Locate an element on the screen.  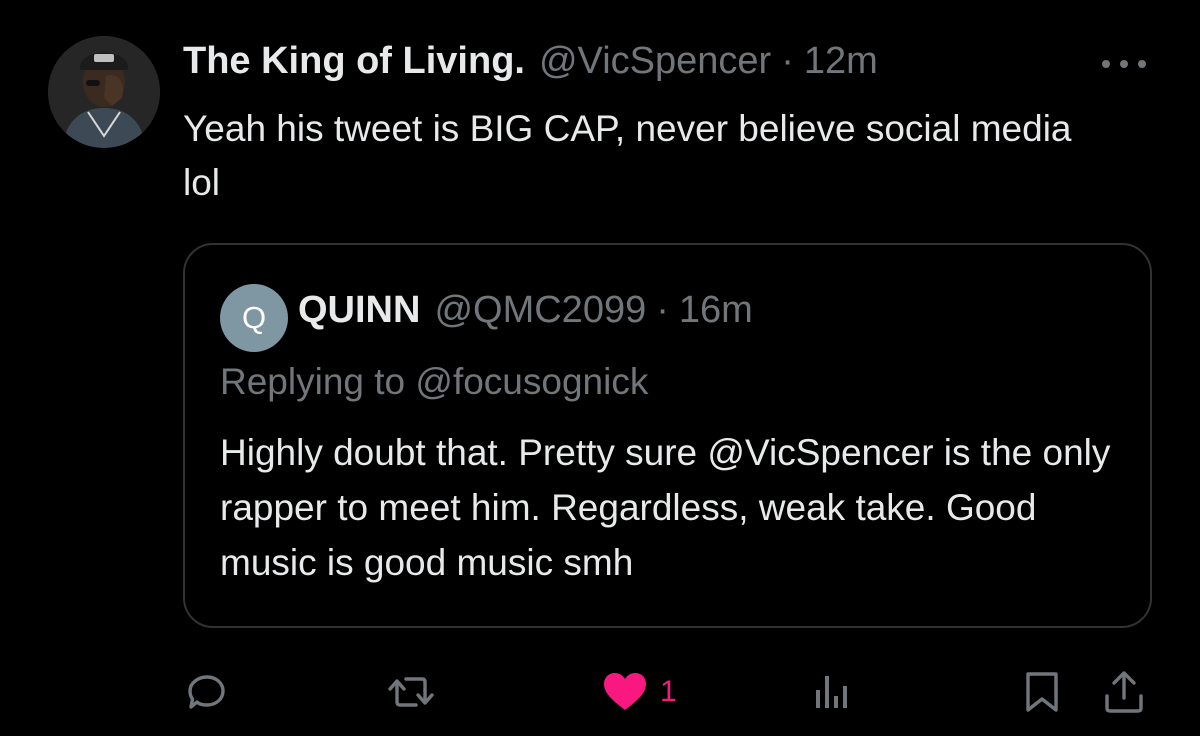
tweet-timestamp: 12m is located at coordinates (841, 61).